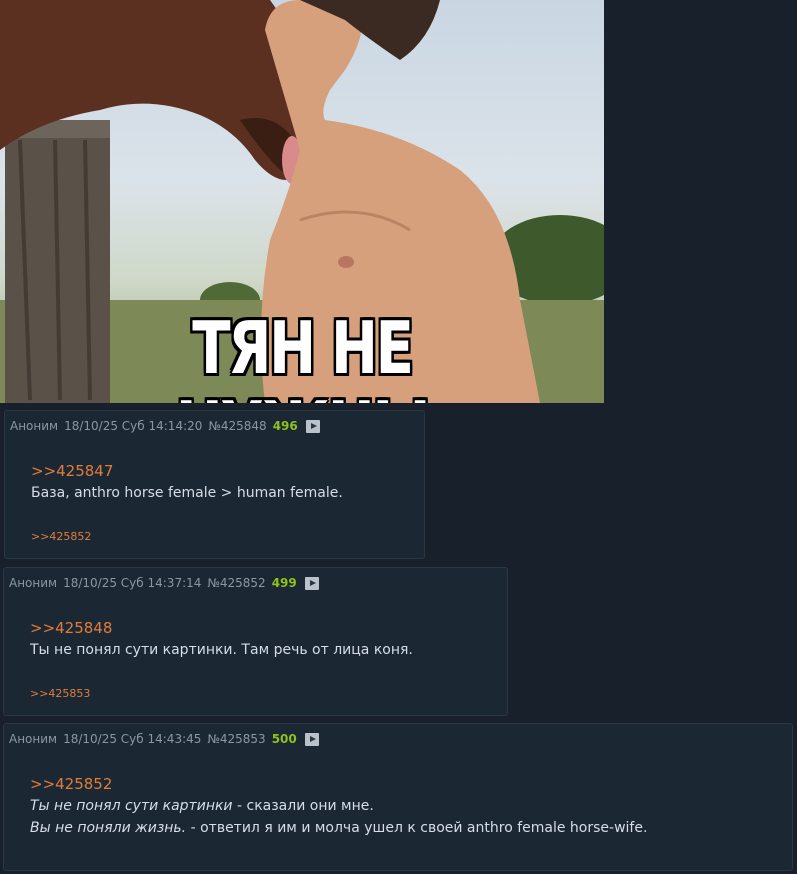  I want to click on post-datetime: 18/10/25 Суб 14:37:14, so click(132, 583).